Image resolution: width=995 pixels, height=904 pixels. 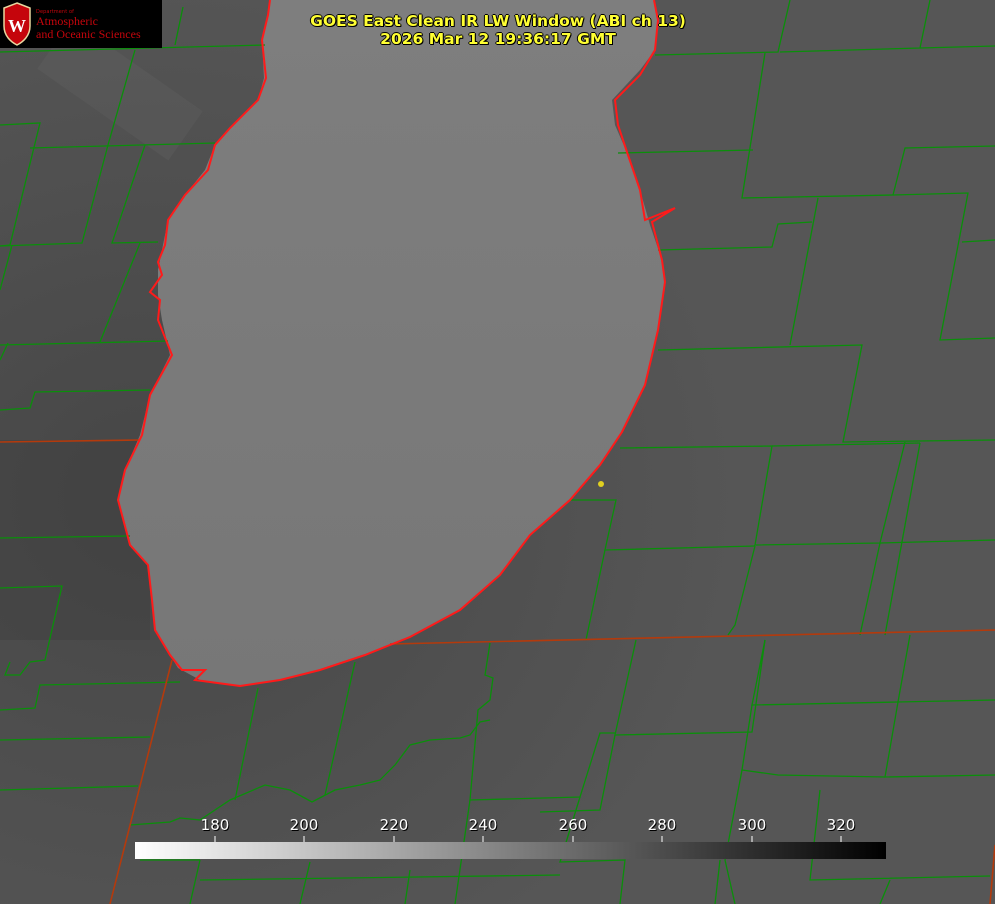 What do you see at coordinates (841, 825) in the screenshot?
I see `colorbar-tick-label: 320` at bounding box center [841, 825].